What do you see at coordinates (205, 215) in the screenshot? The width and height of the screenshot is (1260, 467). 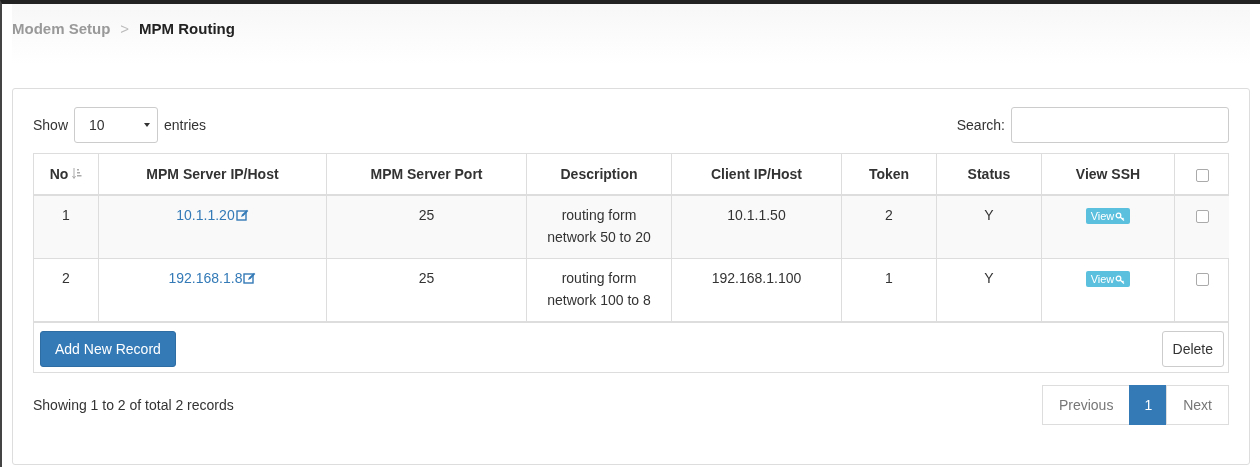 I see `server-link: 10.1.1.20` at bounding box center [205, 215].